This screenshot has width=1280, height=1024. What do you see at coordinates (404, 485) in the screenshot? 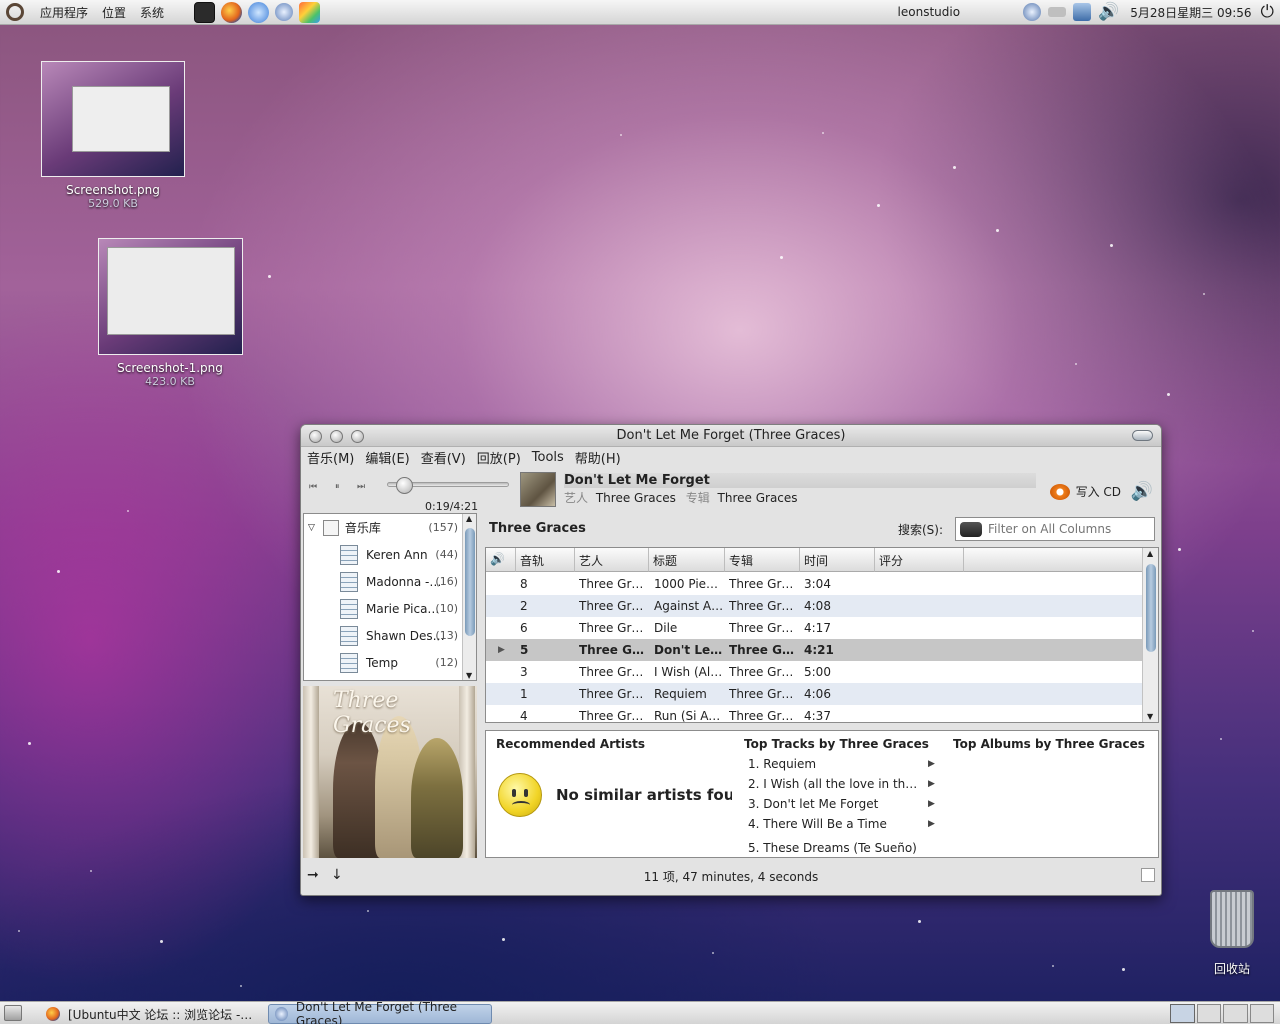
I see `seek-handle` at bounding box center [404, 485].